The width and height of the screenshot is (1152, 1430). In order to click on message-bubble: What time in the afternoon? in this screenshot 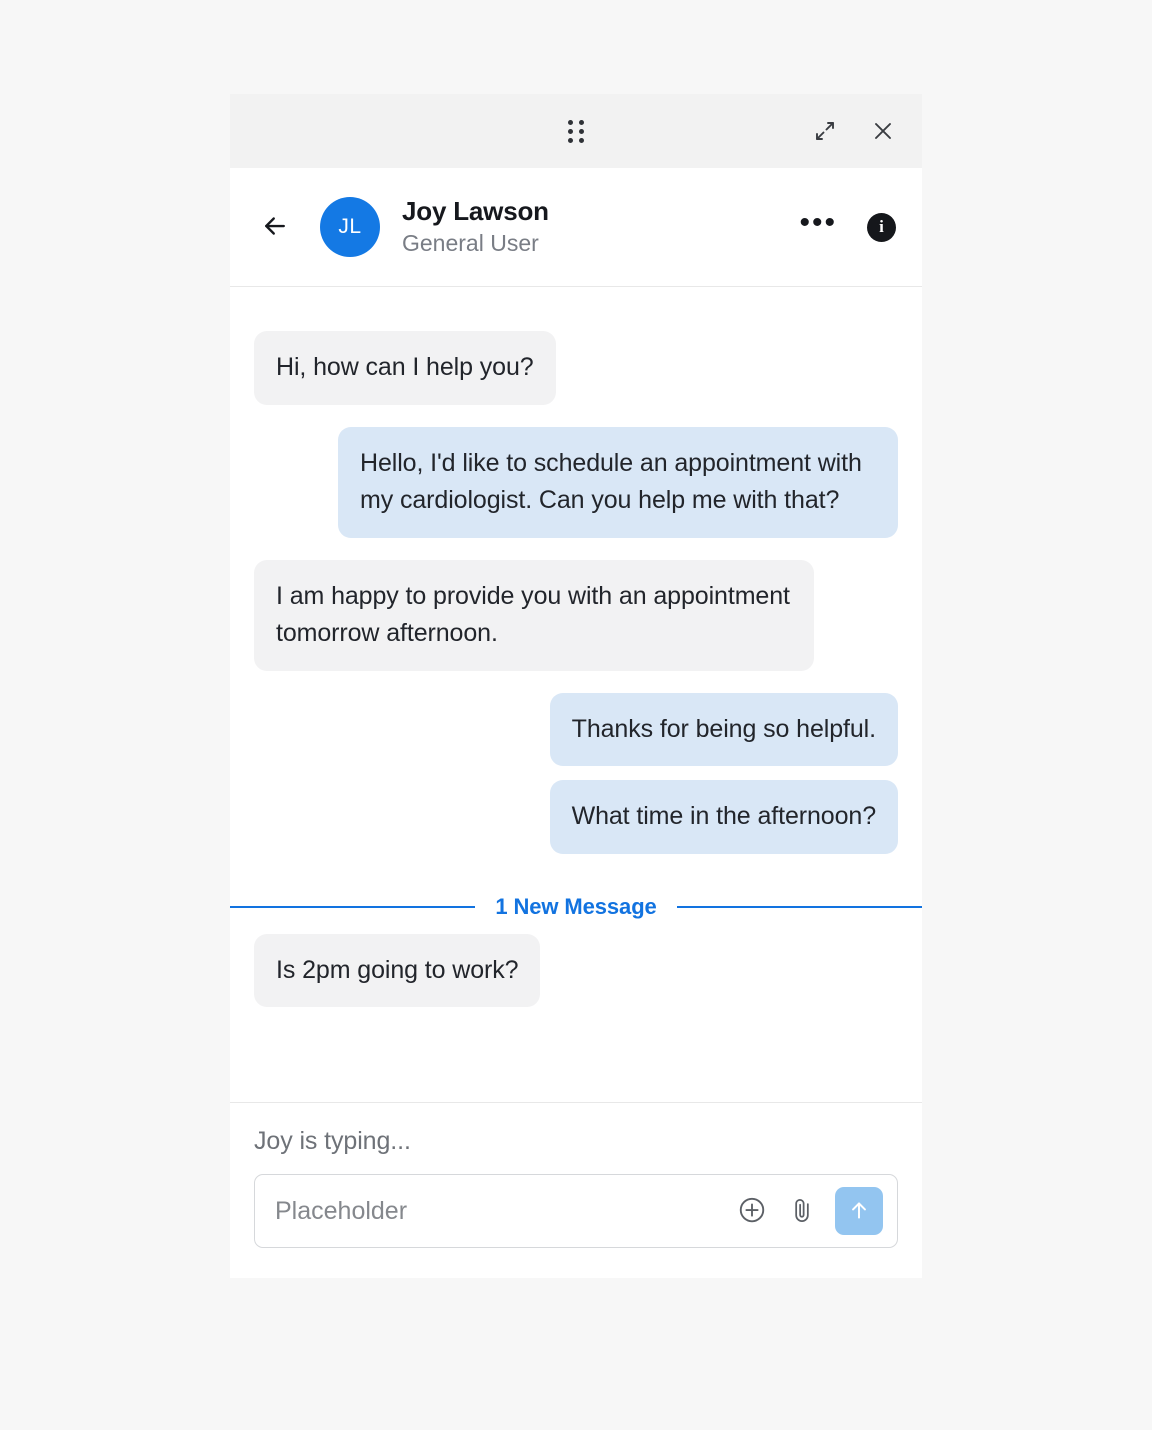, I will do `click(723, 817)`.